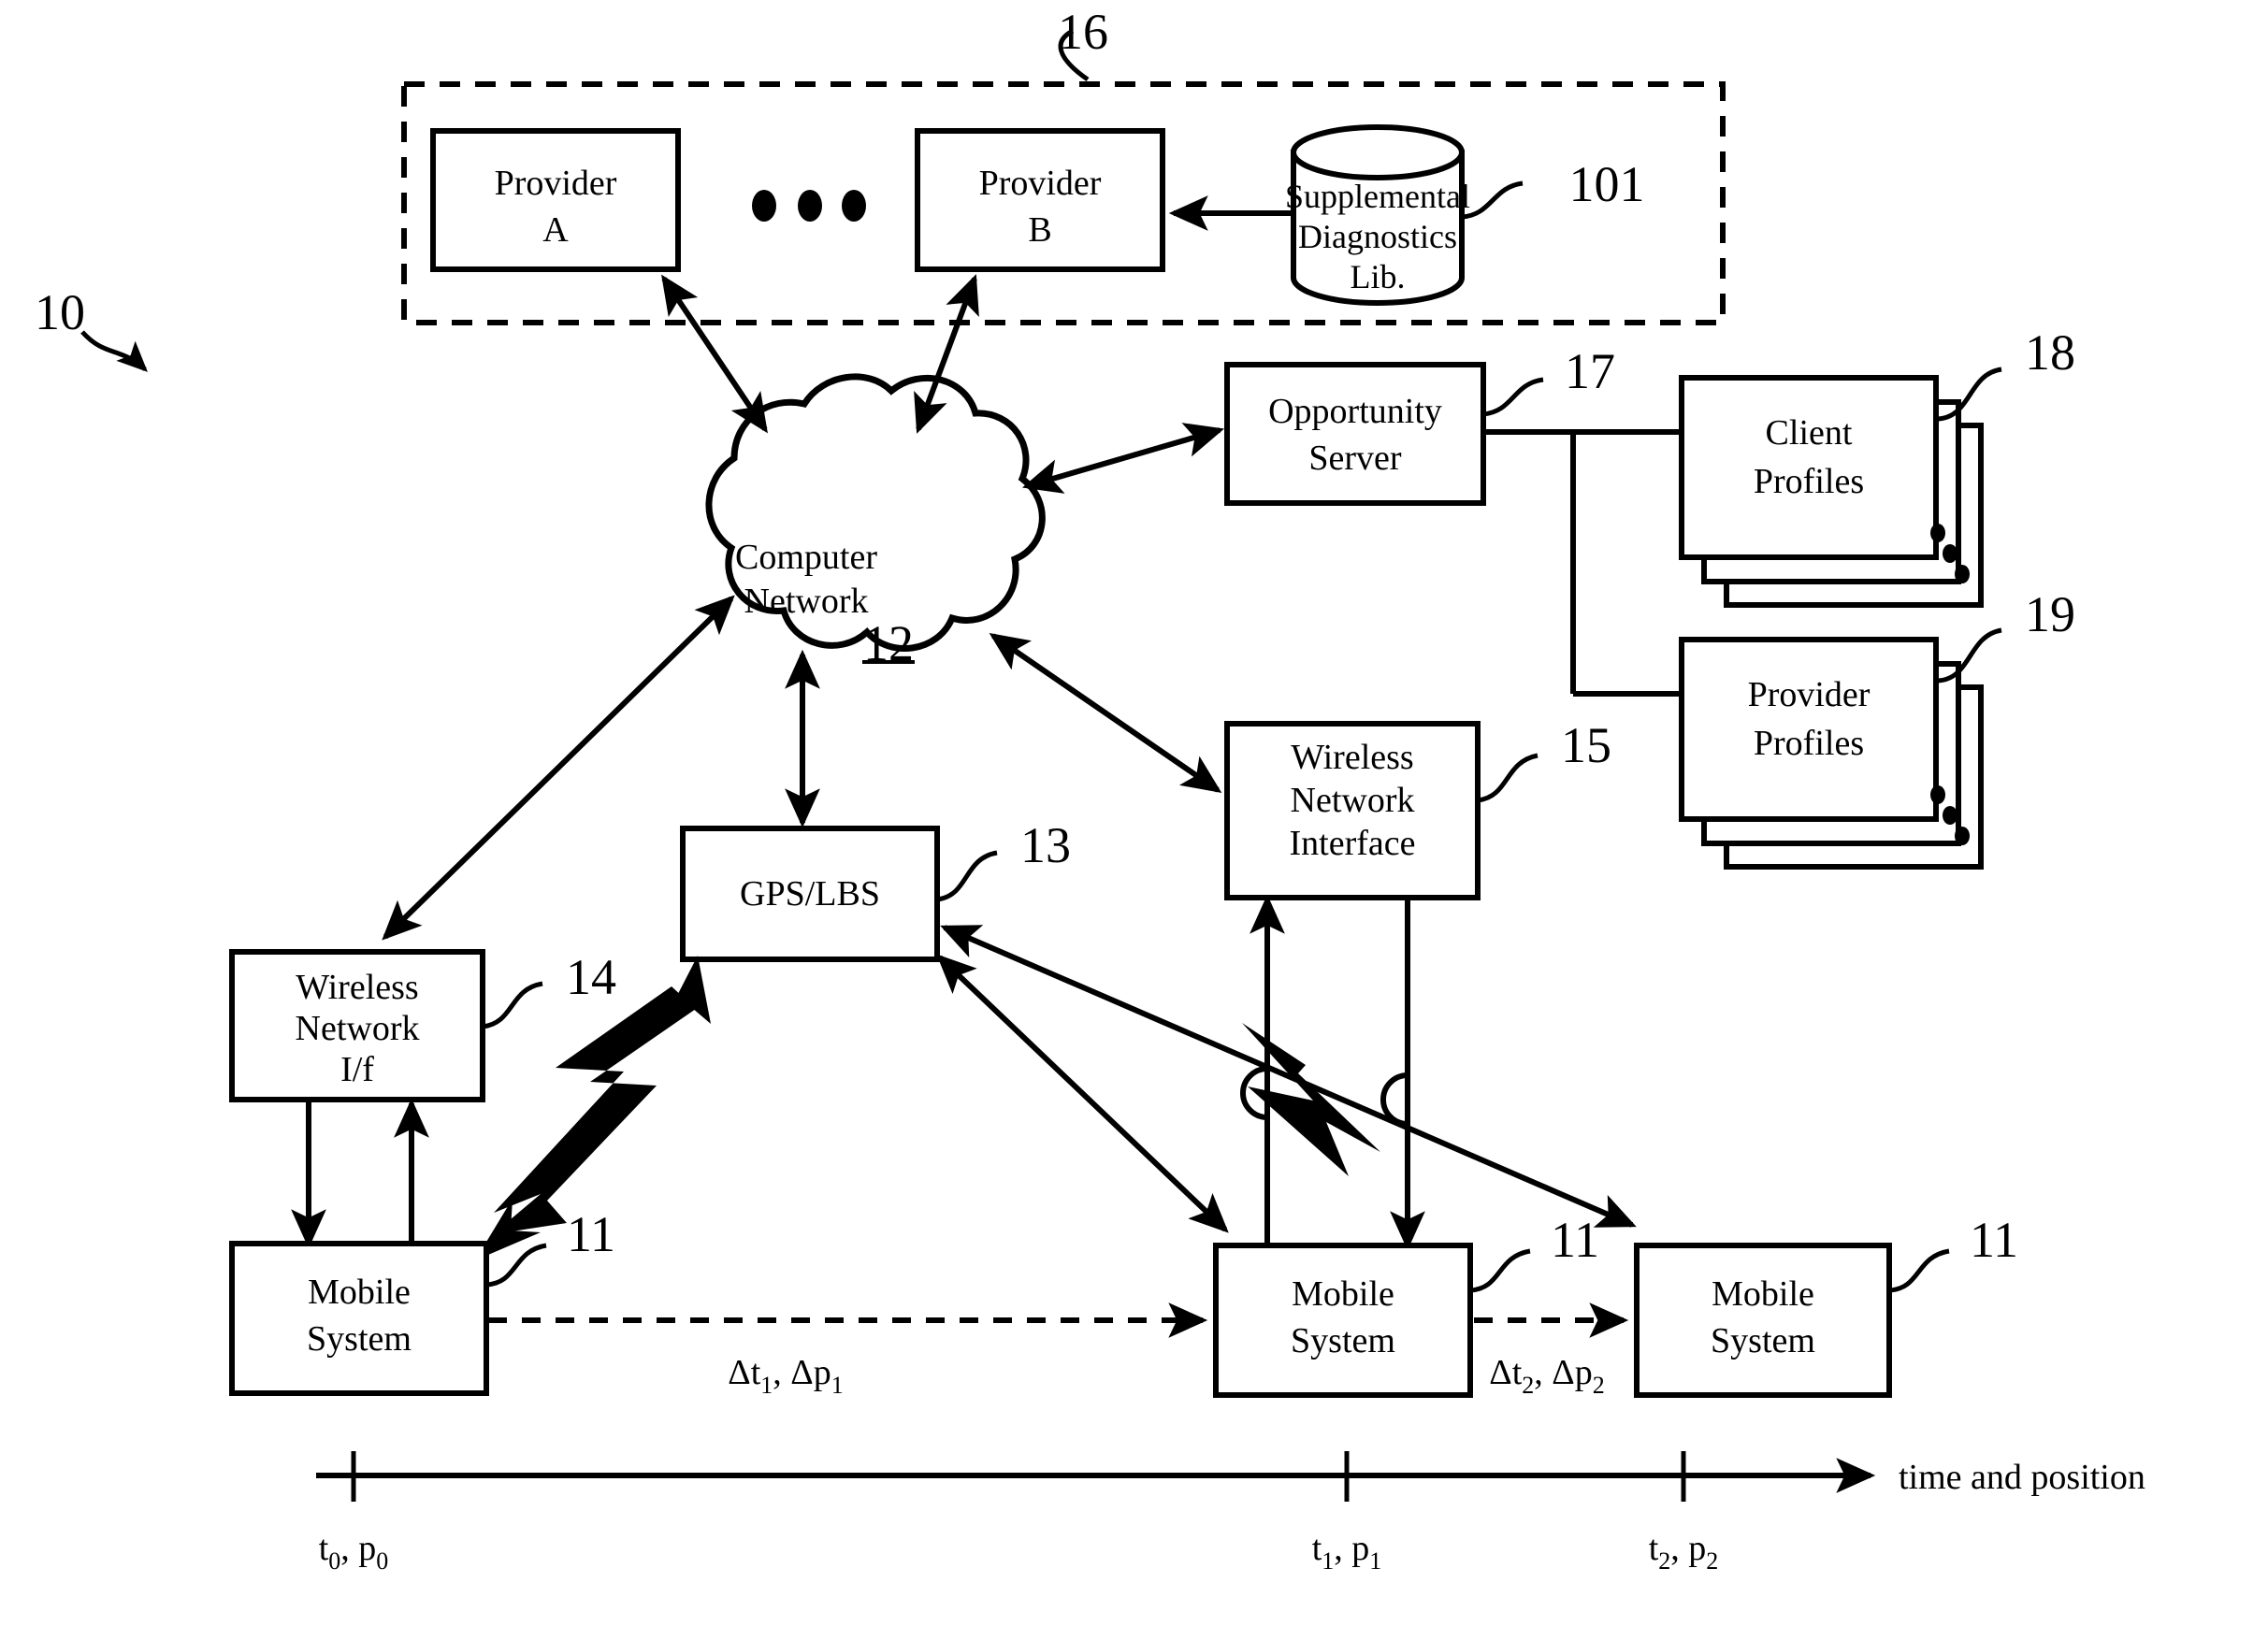  Describe the element at coordinates (1375, 1561) in the screenshot. I see `tick-1-p-sub: 1` at that location.